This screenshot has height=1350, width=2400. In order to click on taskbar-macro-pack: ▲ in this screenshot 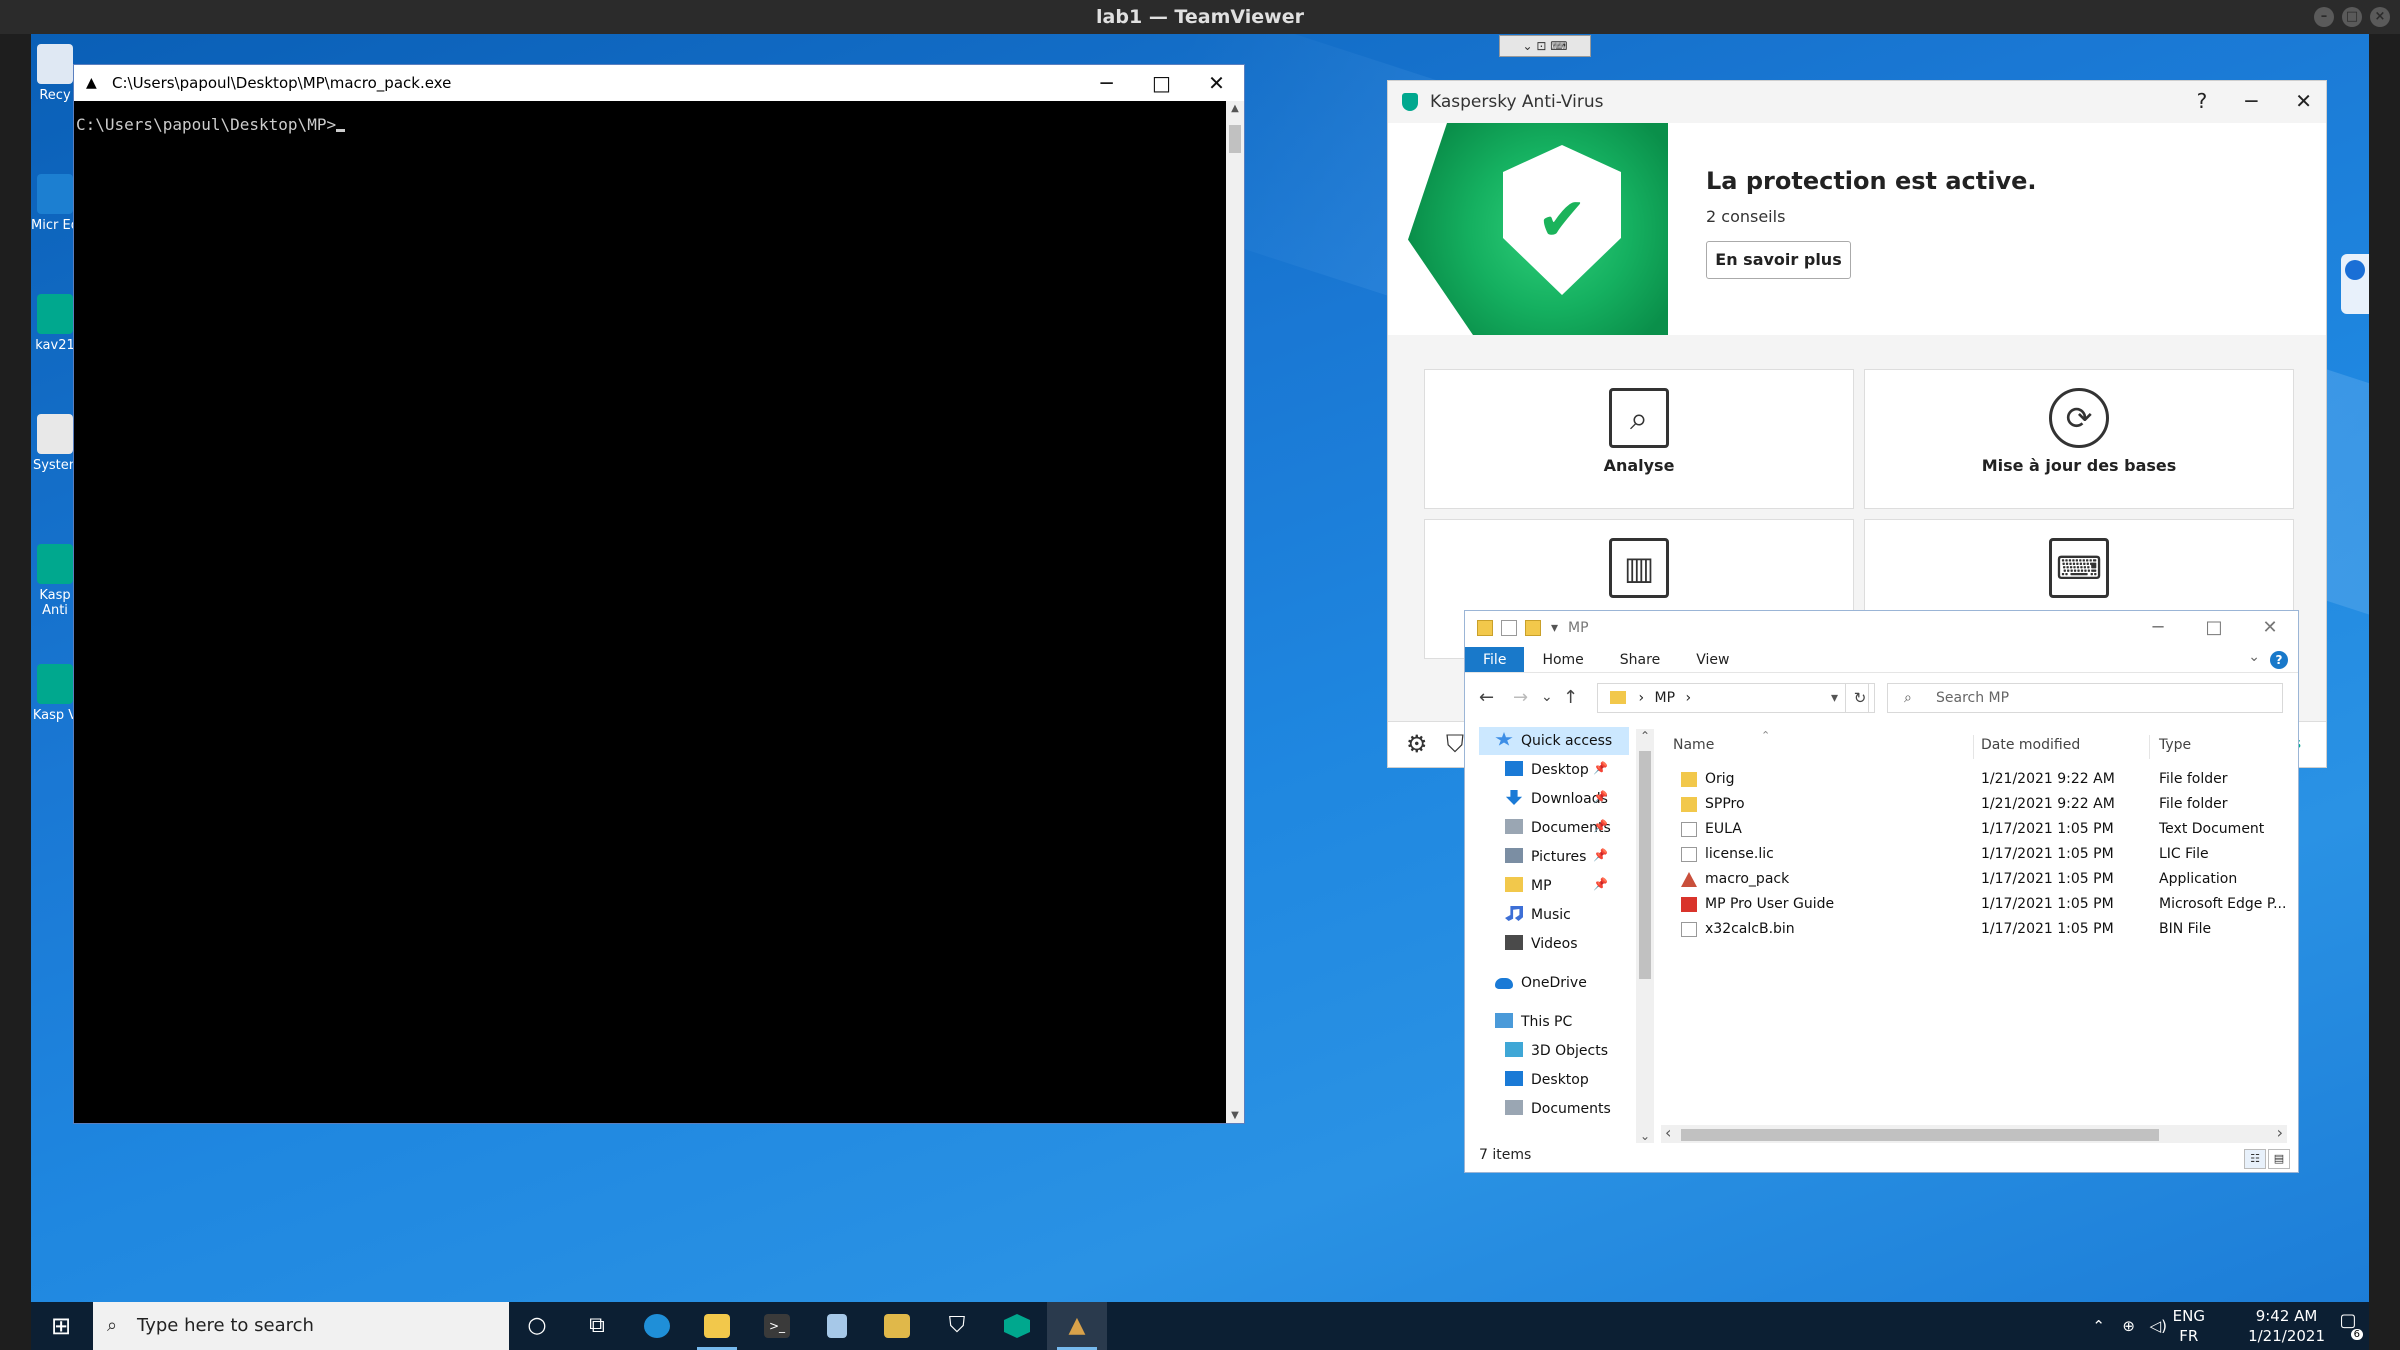, I will do `click(1077, 1326)`.